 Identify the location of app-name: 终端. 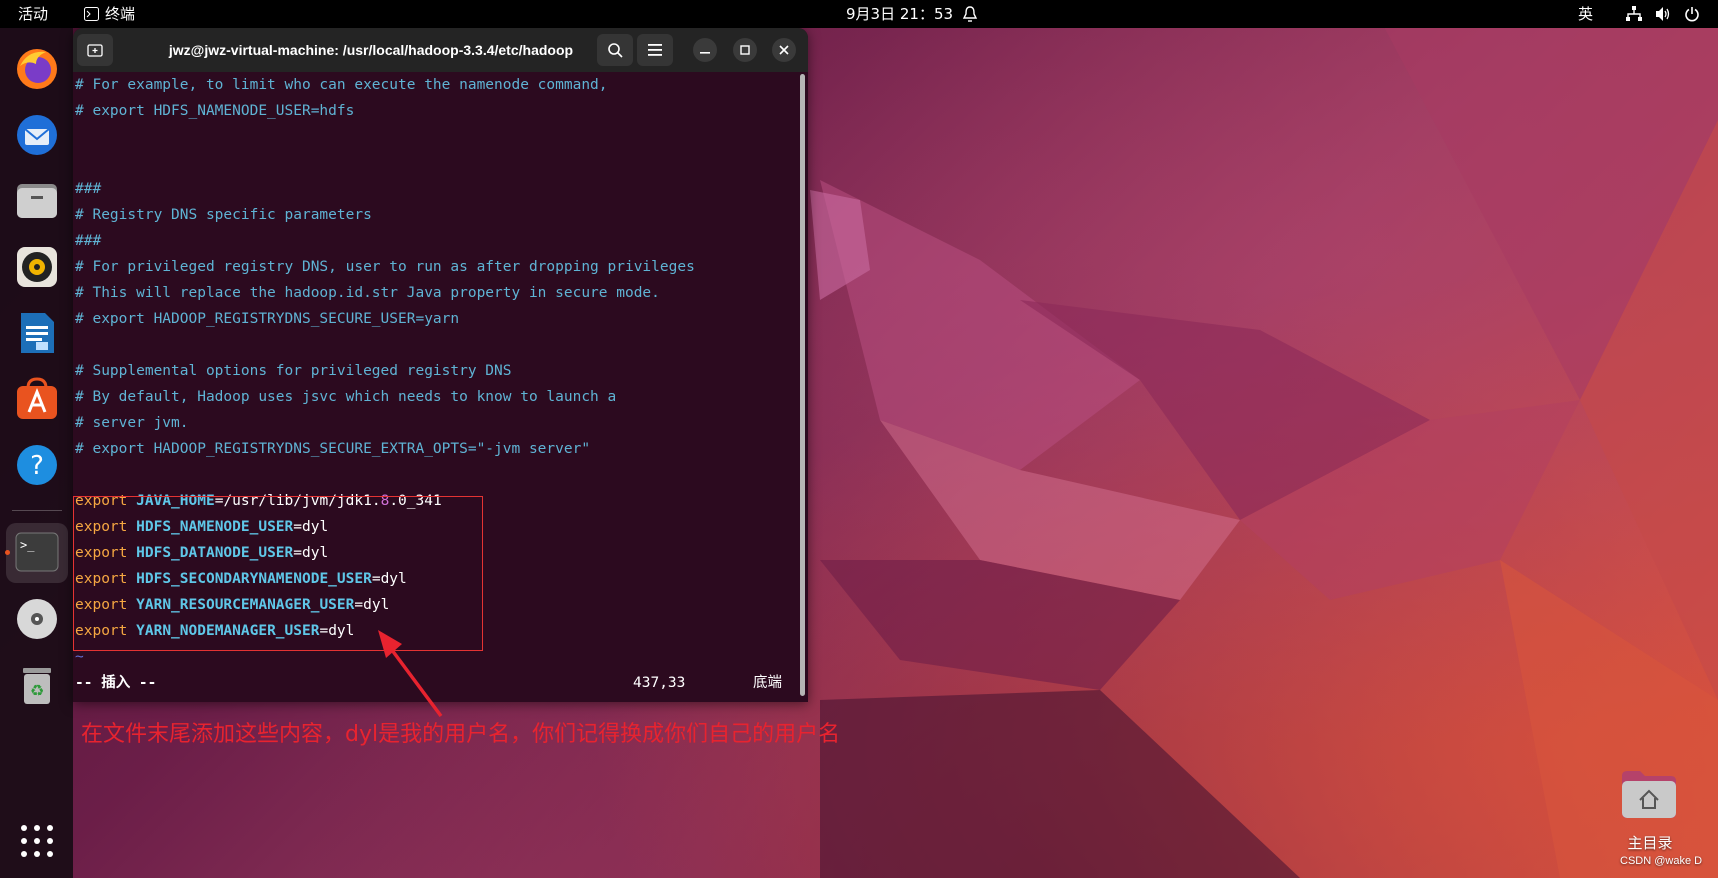
(120, 14).